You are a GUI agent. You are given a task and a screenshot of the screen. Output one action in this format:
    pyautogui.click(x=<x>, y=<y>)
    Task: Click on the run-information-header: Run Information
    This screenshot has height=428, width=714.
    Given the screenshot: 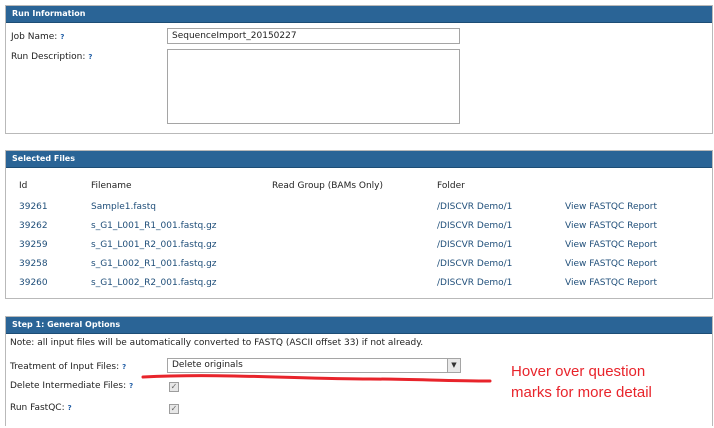 What is the action you would take?
    pyautogui.click(x=359, y=14)
    